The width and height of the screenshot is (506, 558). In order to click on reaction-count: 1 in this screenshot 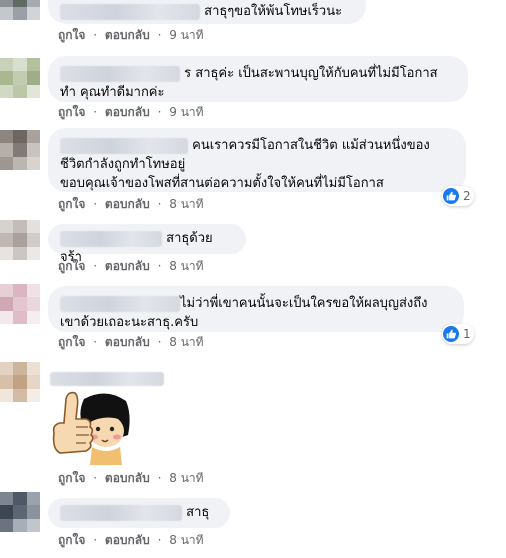, I will do `click(458, 334)`.